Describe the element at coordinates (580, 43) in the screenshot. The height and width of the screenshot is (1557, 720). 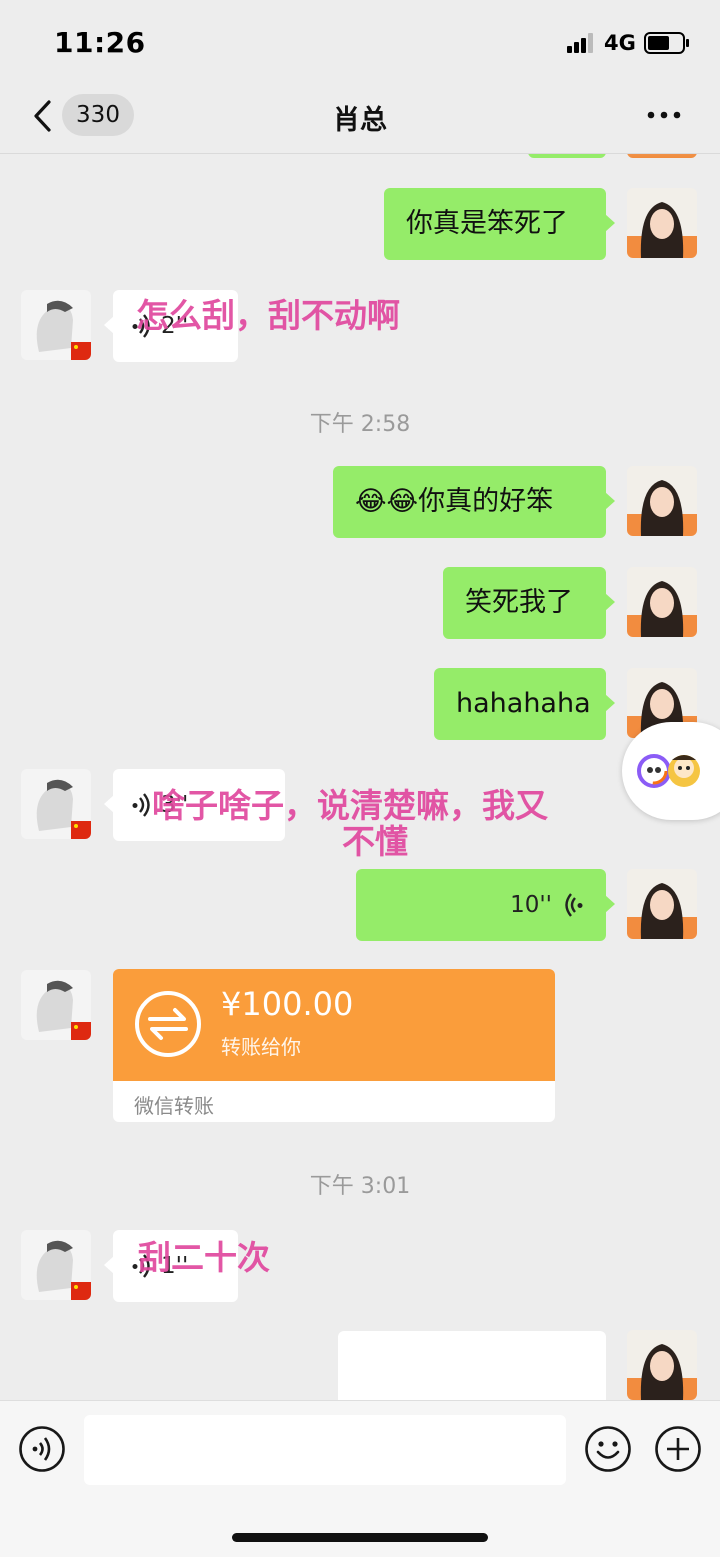
I see `signal-icon` at that location.